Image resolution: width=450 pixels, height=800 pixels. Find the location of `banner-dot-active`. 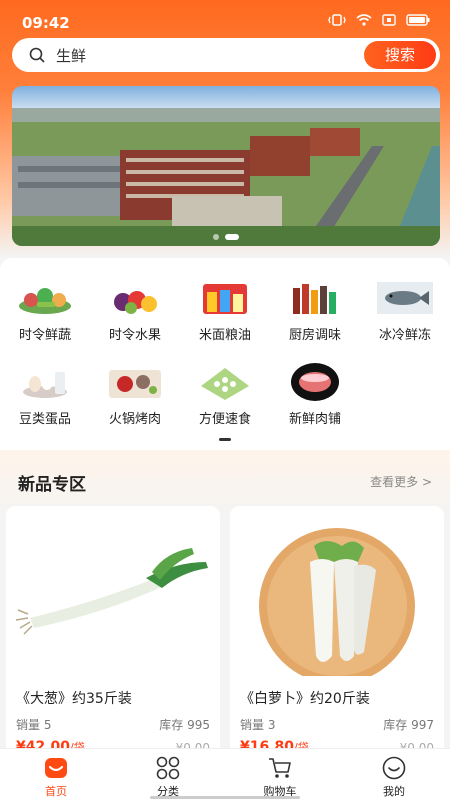

banner-dot-active is located at coordinates (232, 237).